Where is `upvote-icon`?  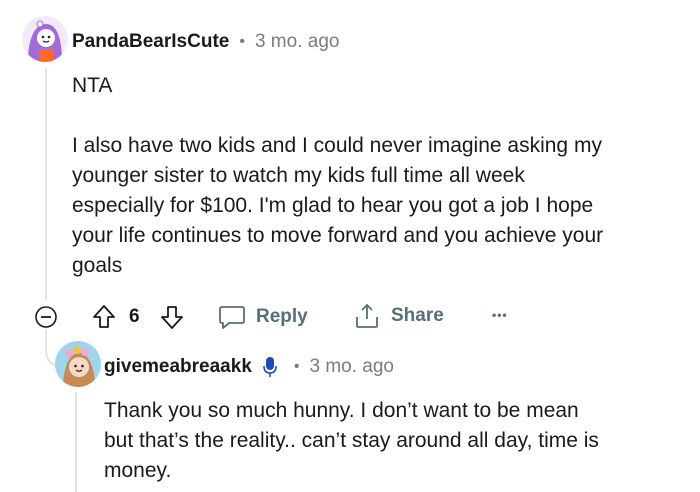 upvote-icon is located at coordinates (104, 317).